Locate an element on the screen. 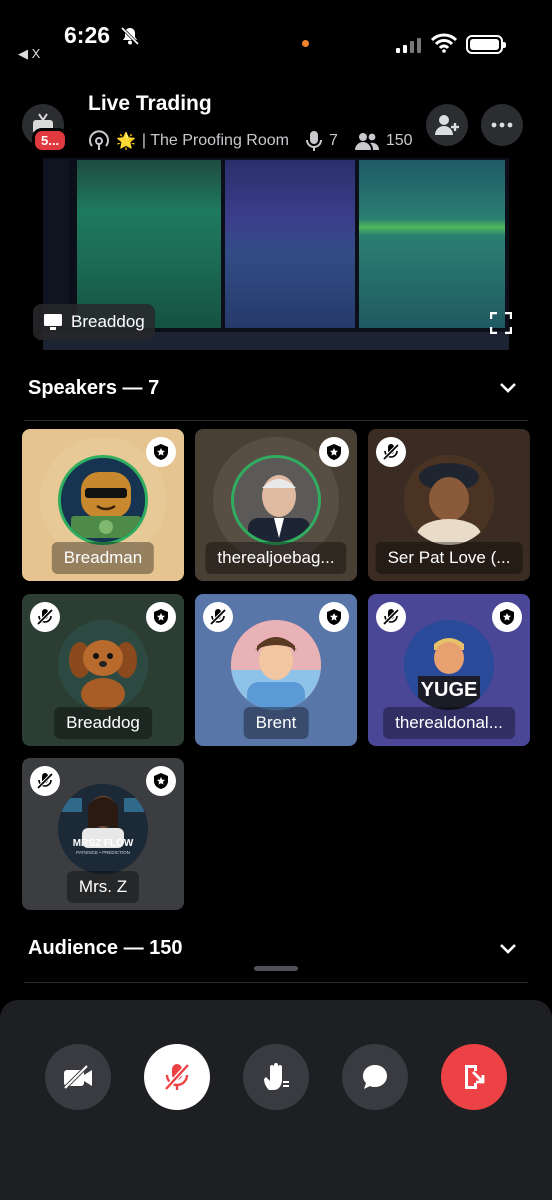 This screenshot has width=552, height=1200. microphone-icon is located at coordinates (313, 141).